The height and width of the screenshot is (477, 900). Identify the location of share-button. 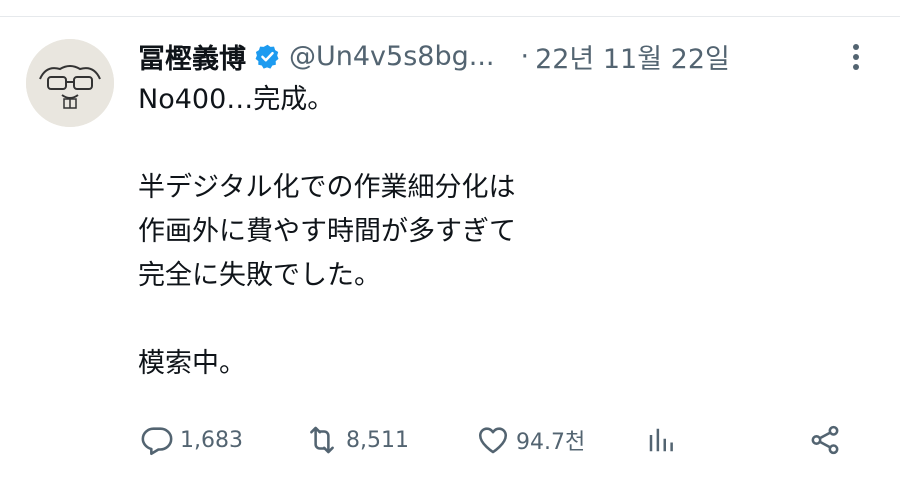
(825, 440).